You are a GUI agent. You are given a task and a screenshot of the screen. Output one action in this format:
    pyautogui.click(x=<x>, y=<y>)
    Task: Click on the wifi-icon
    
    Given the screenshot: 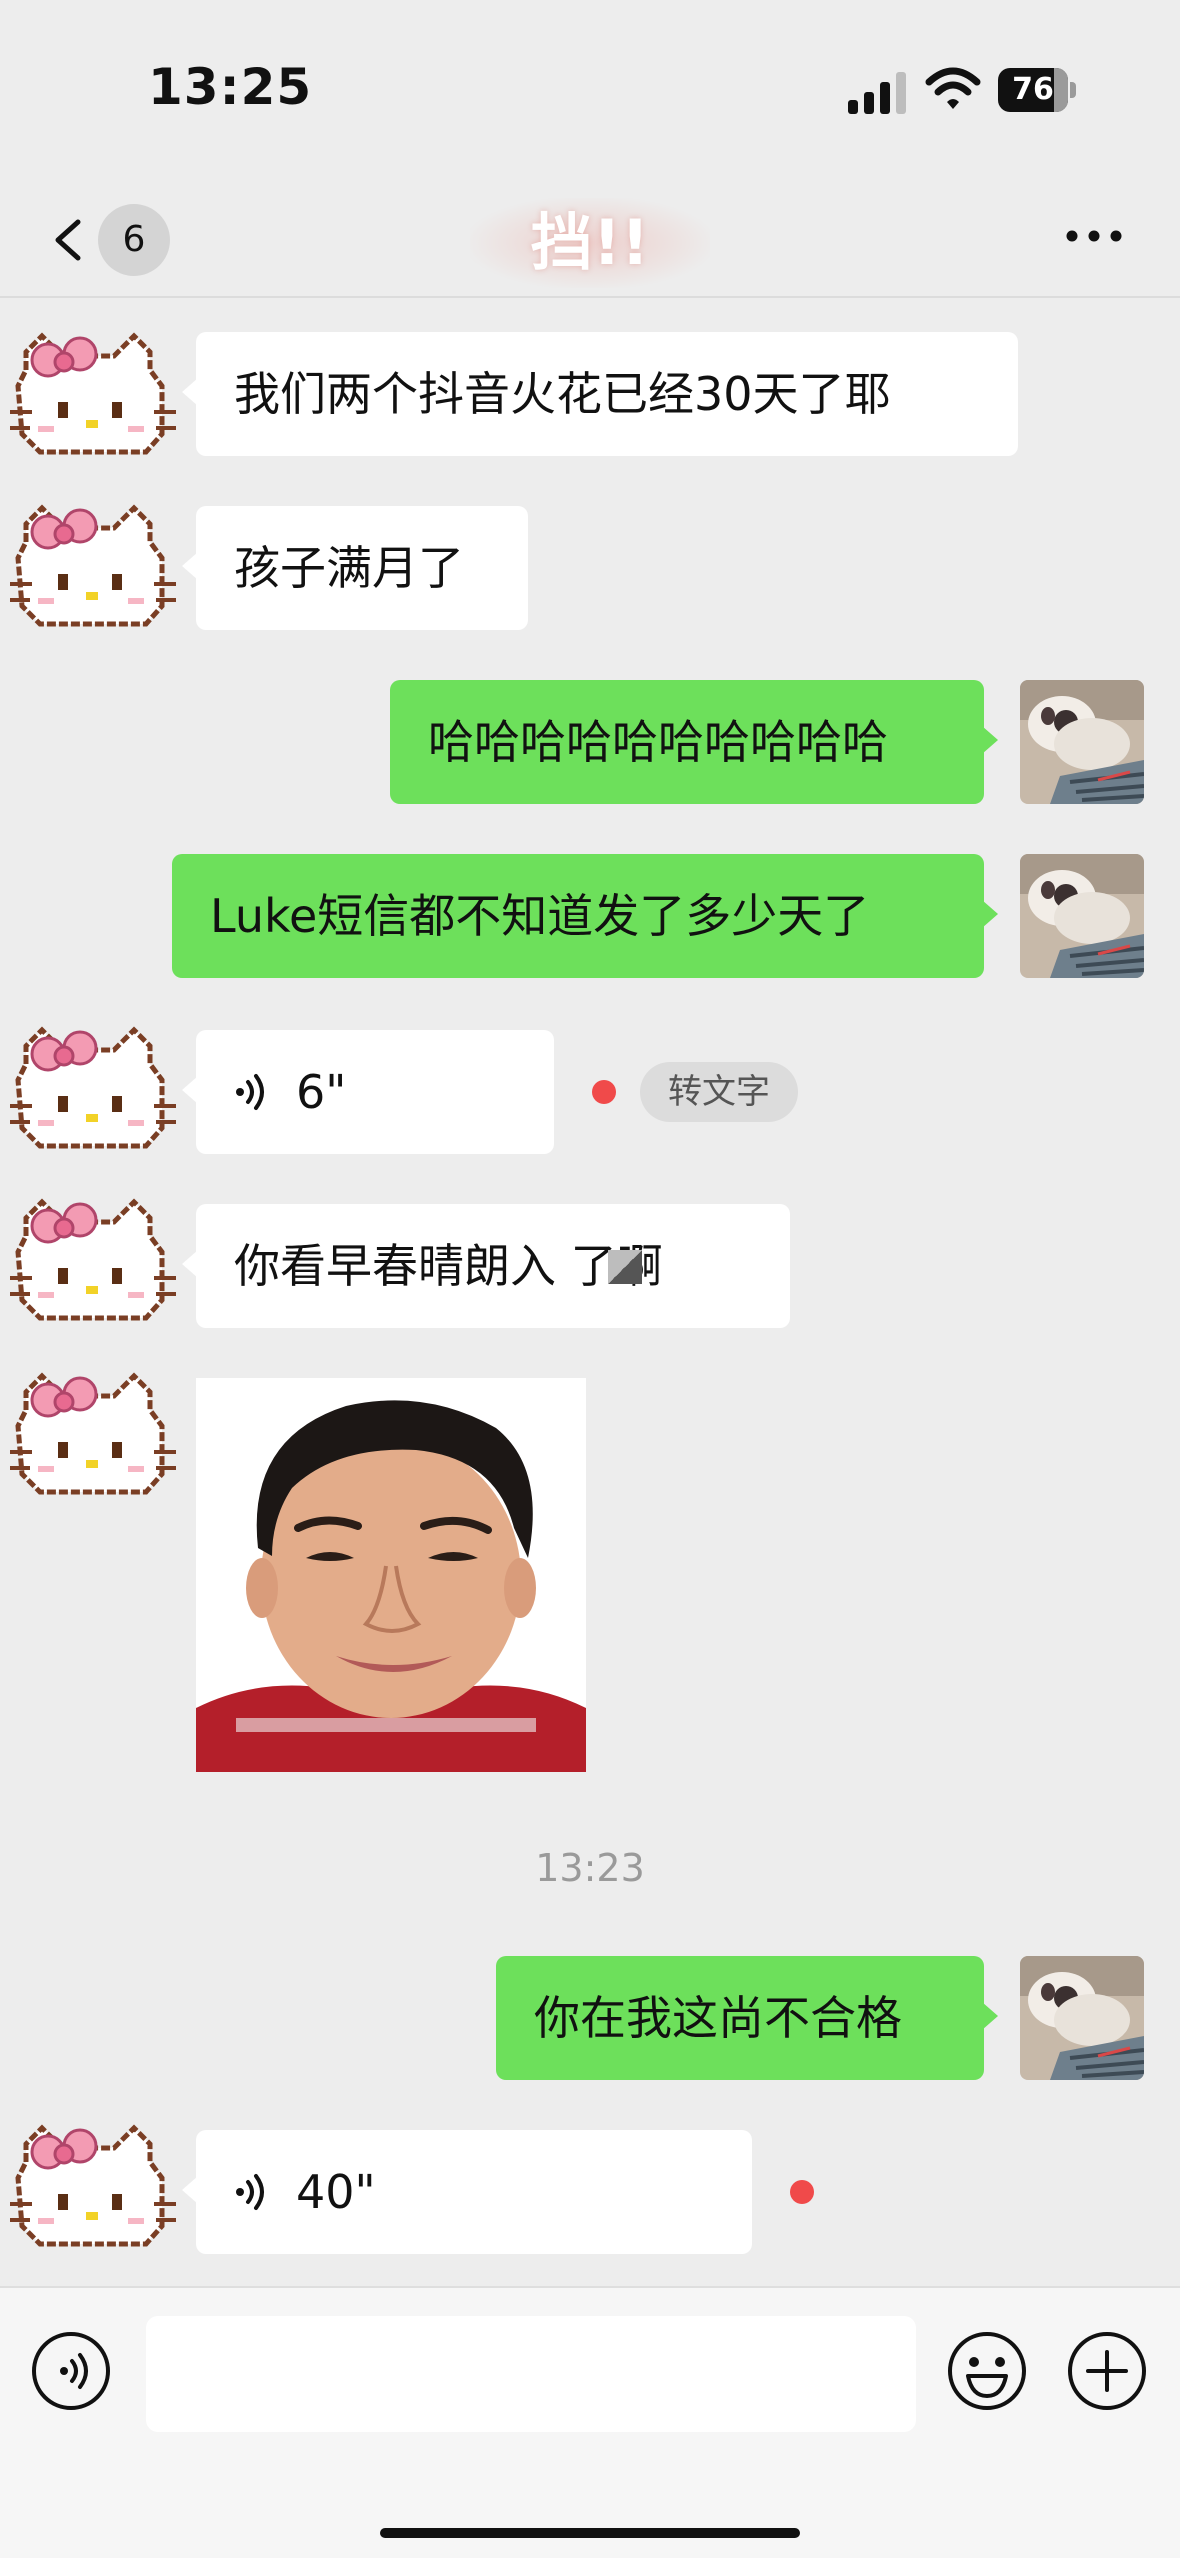 What is the action you would take?
    pyautogui.click(x=953, y=88)
    